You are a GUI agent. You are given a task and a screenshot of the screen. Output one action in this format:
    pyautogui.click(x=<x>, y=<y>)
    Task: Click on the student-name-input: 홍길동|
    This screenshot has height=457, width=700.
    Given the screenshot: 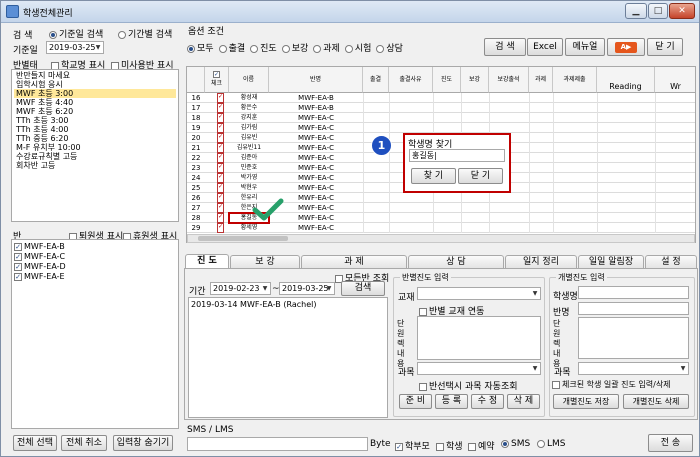 What is the action you would take?
    pyautogui.click(x=457, y=155)
    